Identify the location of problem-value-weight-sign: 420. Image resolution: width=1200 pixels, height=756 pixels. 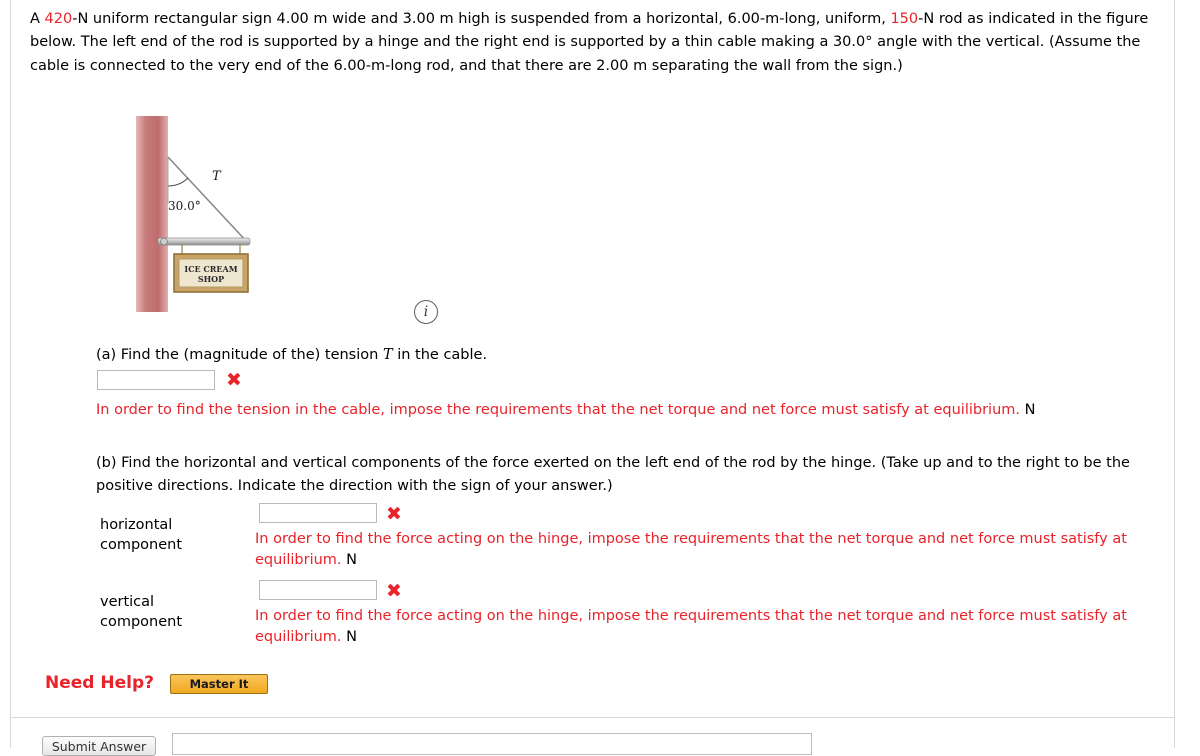
(58, 19).